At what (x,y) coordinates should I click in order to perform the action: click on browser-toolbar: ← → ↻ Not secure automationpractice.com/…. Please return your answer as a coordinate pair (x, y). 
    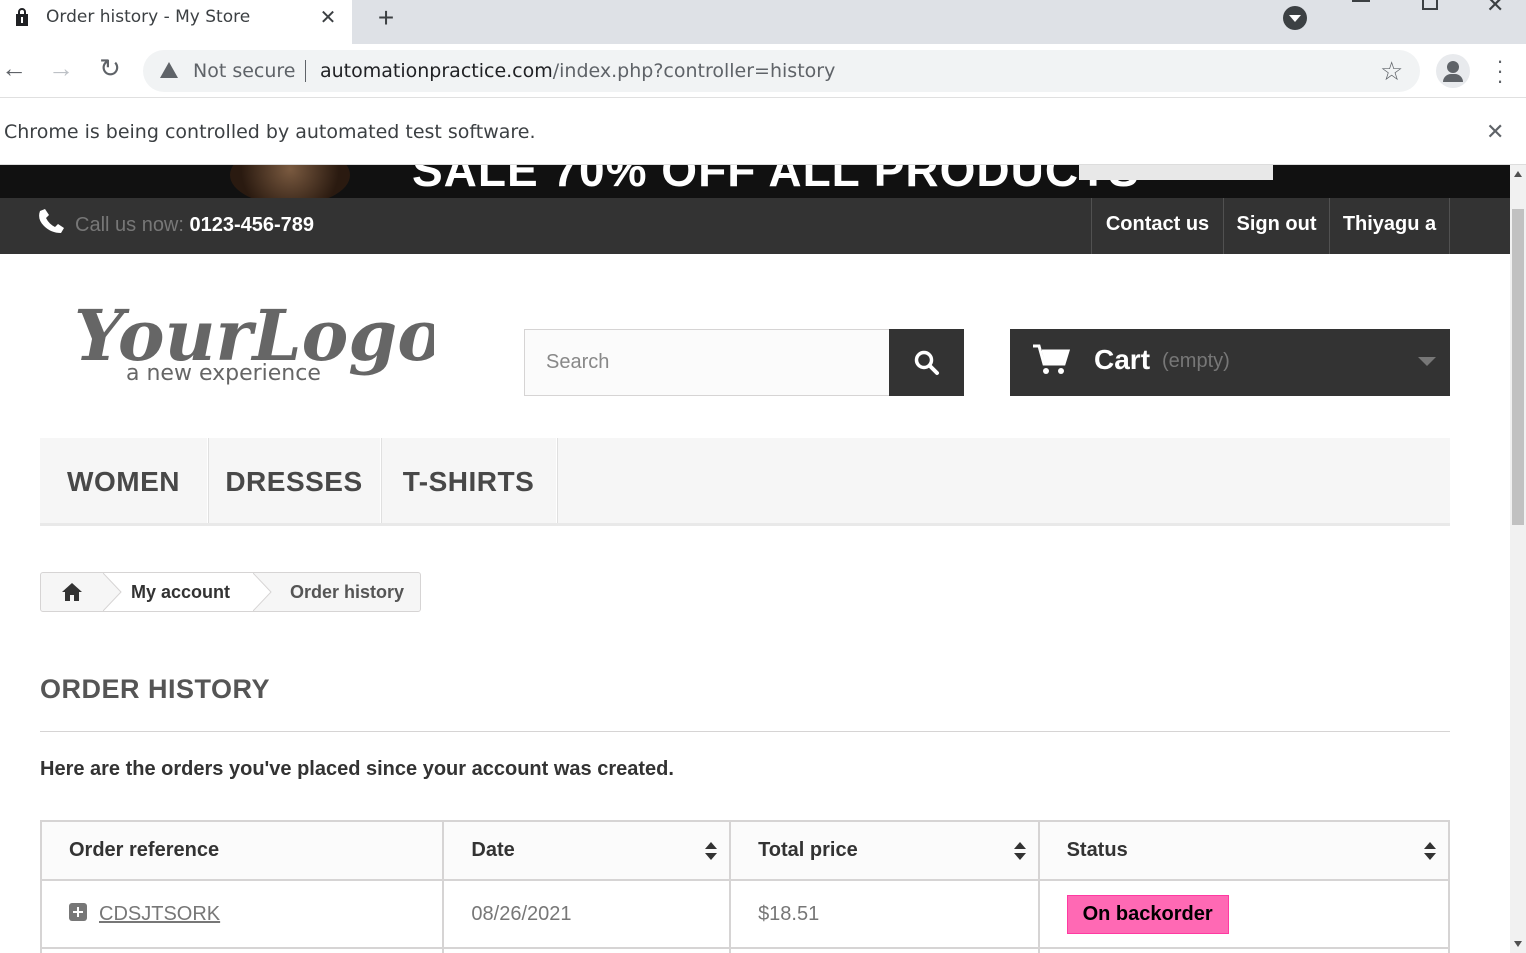
    Looking at the image, I should click on (763, 71).